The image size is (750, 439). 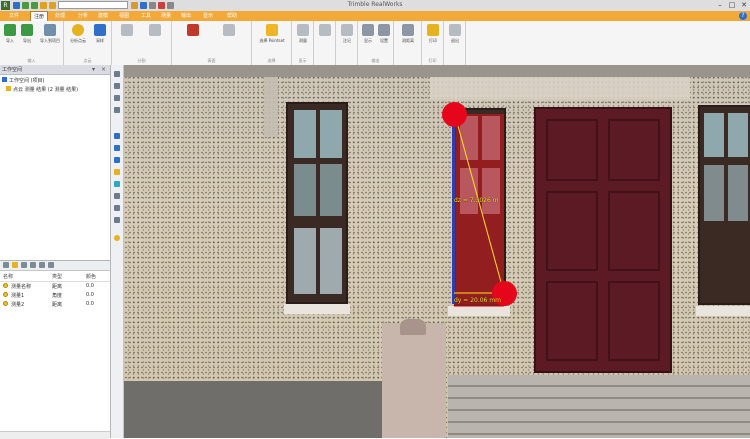 I want to click on tree-item-results: 点云 测量 结果 (2 测量 结果), so click(x=42, y=89).